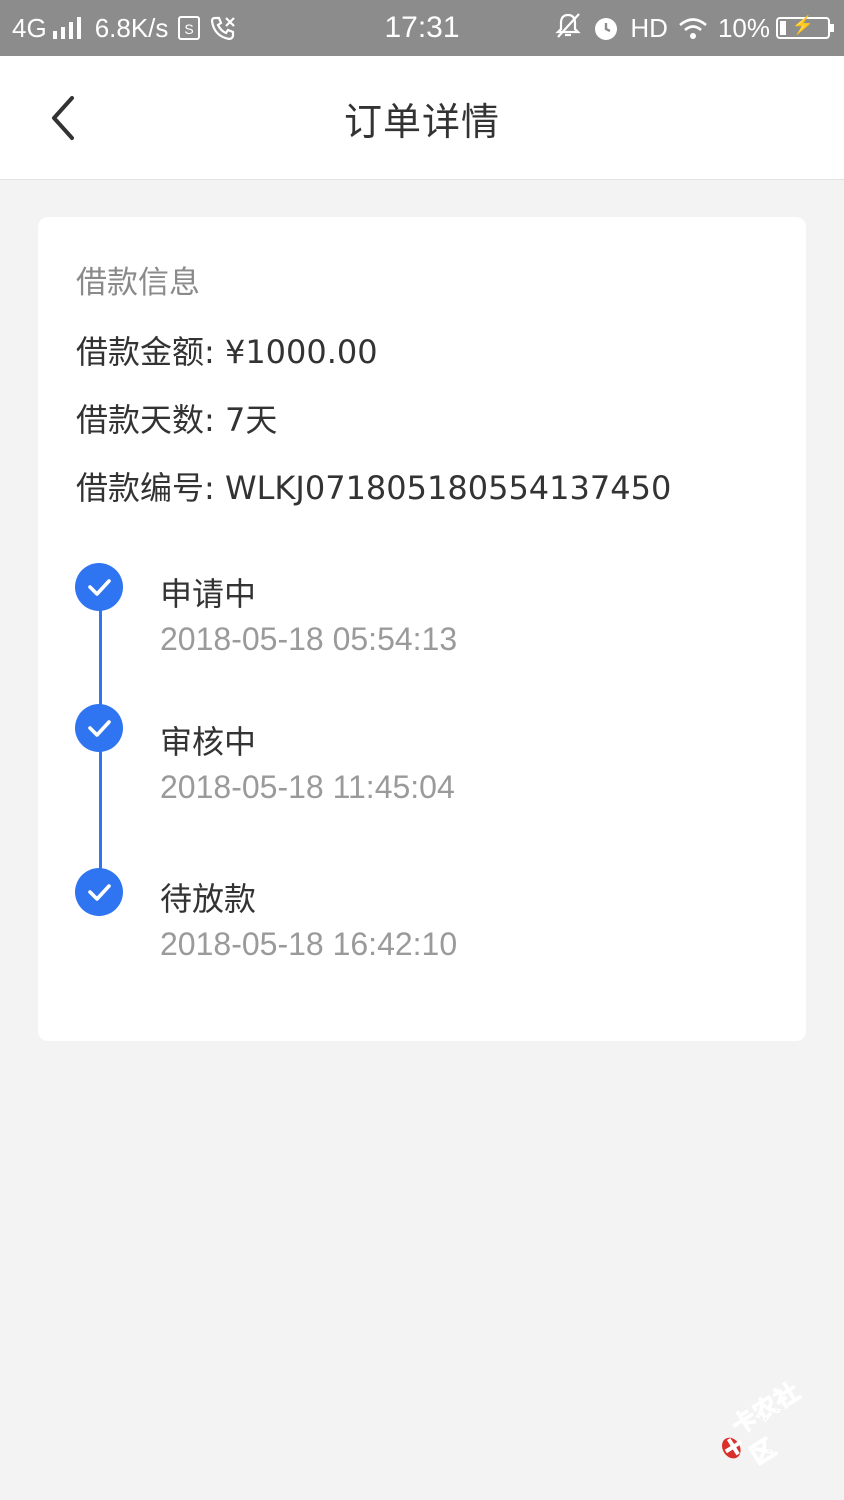  What do you see at coordinates (606, 28) in the screenshot?
I see `alarm-icon` at bounding box center [606, 28].